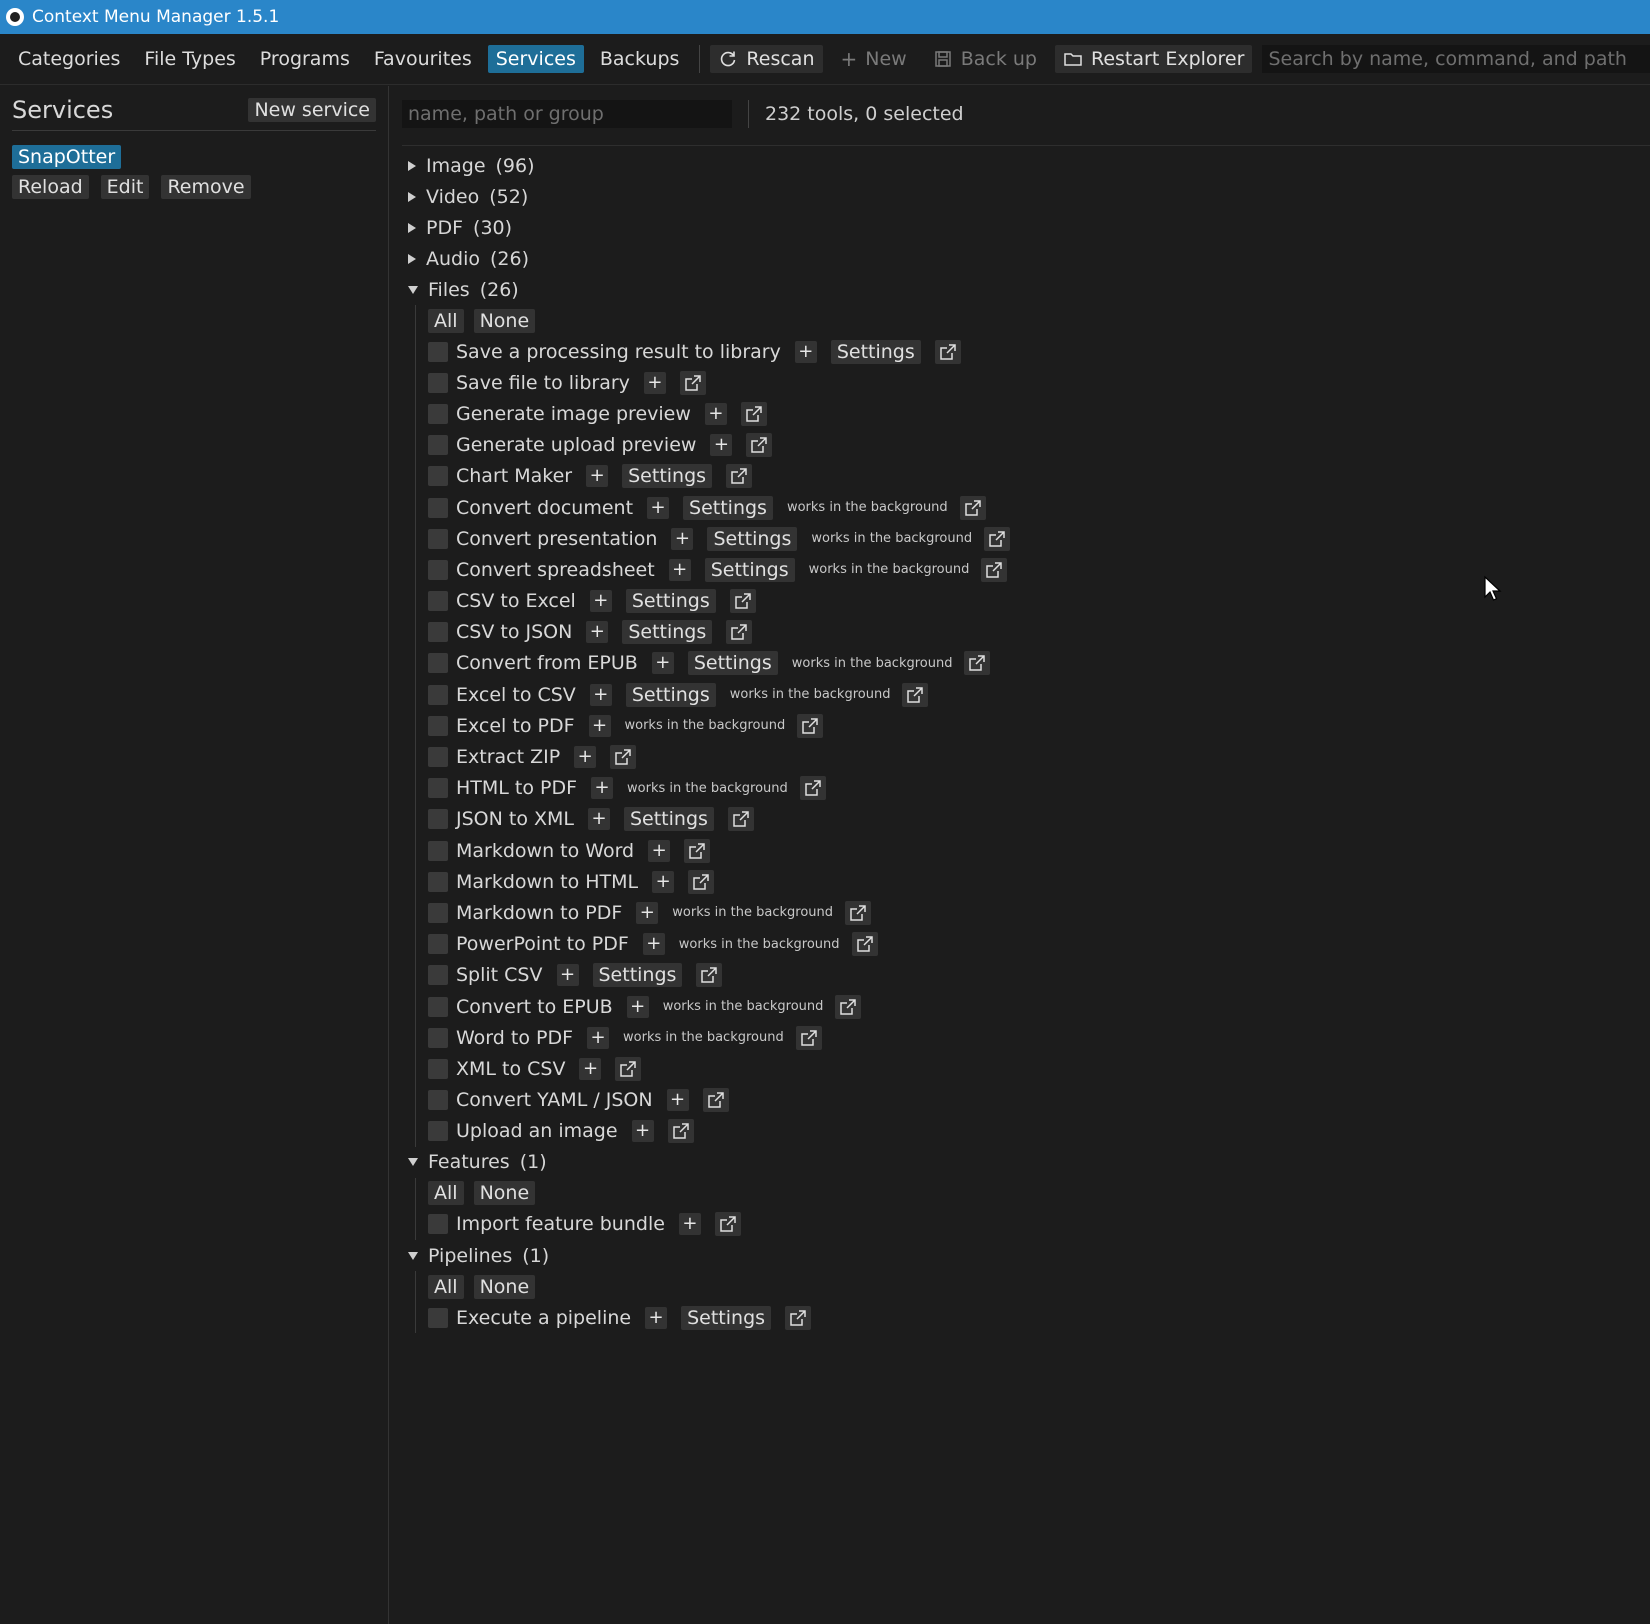 This screenshot has width=1650, height=1624. What do you see at coordinates (206, 187) in the screenshot?
I see `remove-button: Remove` at bounding box center [206, 187].